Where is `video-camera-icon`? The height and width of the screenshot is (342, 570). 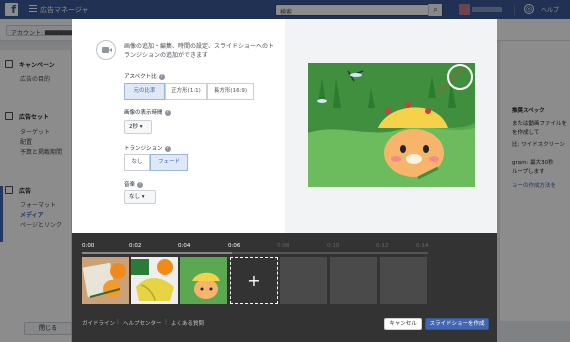
video-camera-icon is located at coordinates (106, 50).